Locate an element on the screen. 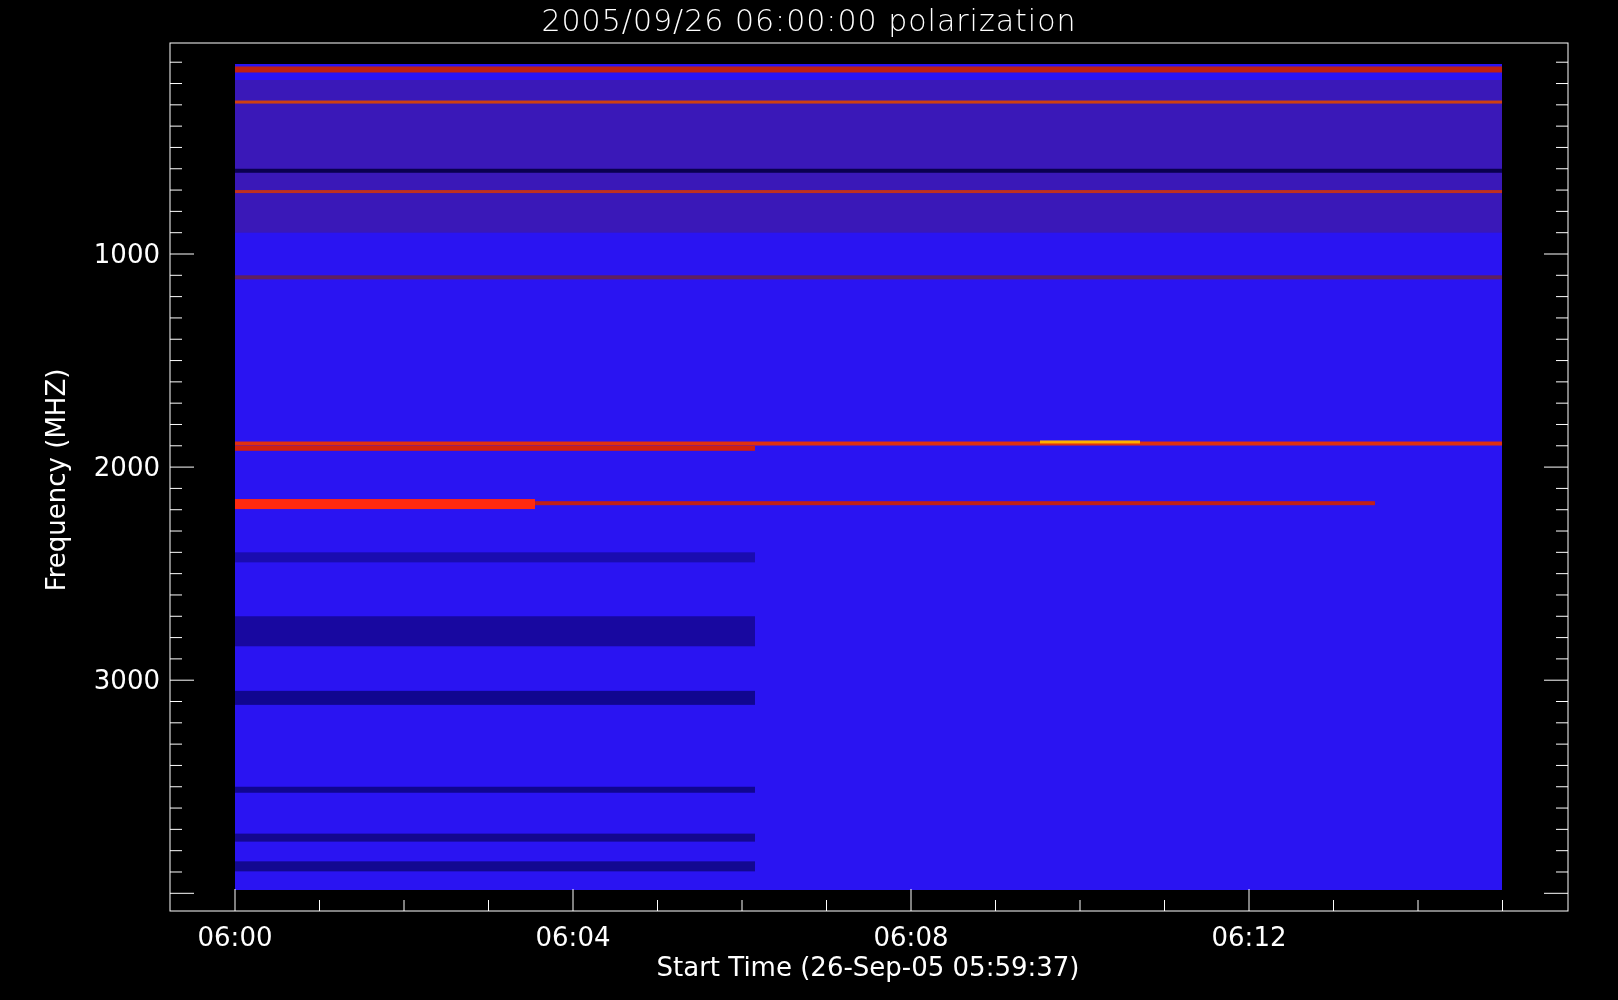 The image size is (1618, 1000). x-tick-label: 06:04 is located at coordinates (573, 937).